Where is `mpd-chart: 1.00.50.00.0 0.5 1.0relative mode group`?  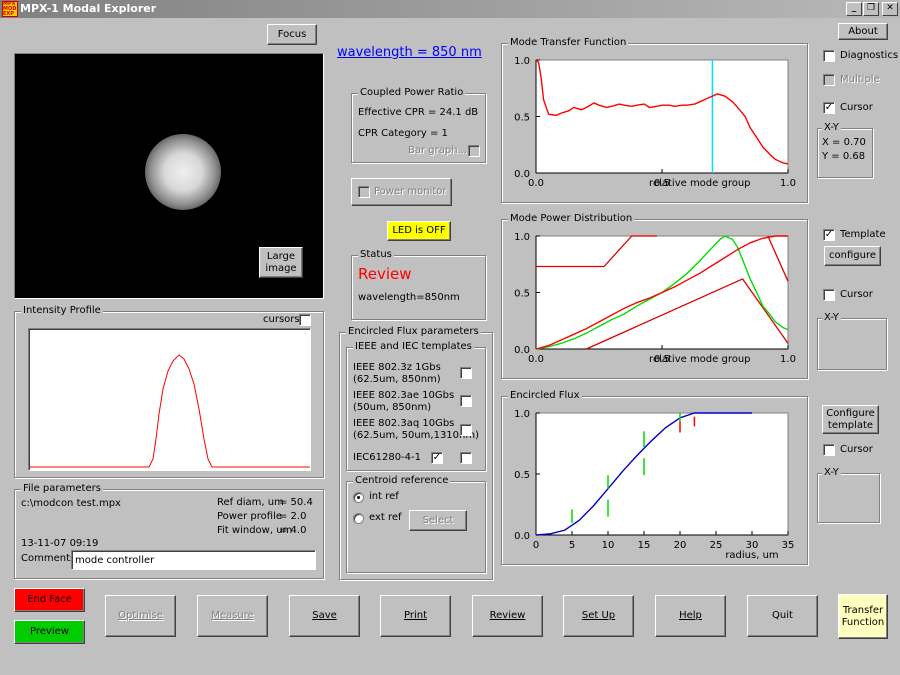 mpd-chart: 1.00.50.00.0 0.5 1.0relative mode group is located at coordinates (655, 298).